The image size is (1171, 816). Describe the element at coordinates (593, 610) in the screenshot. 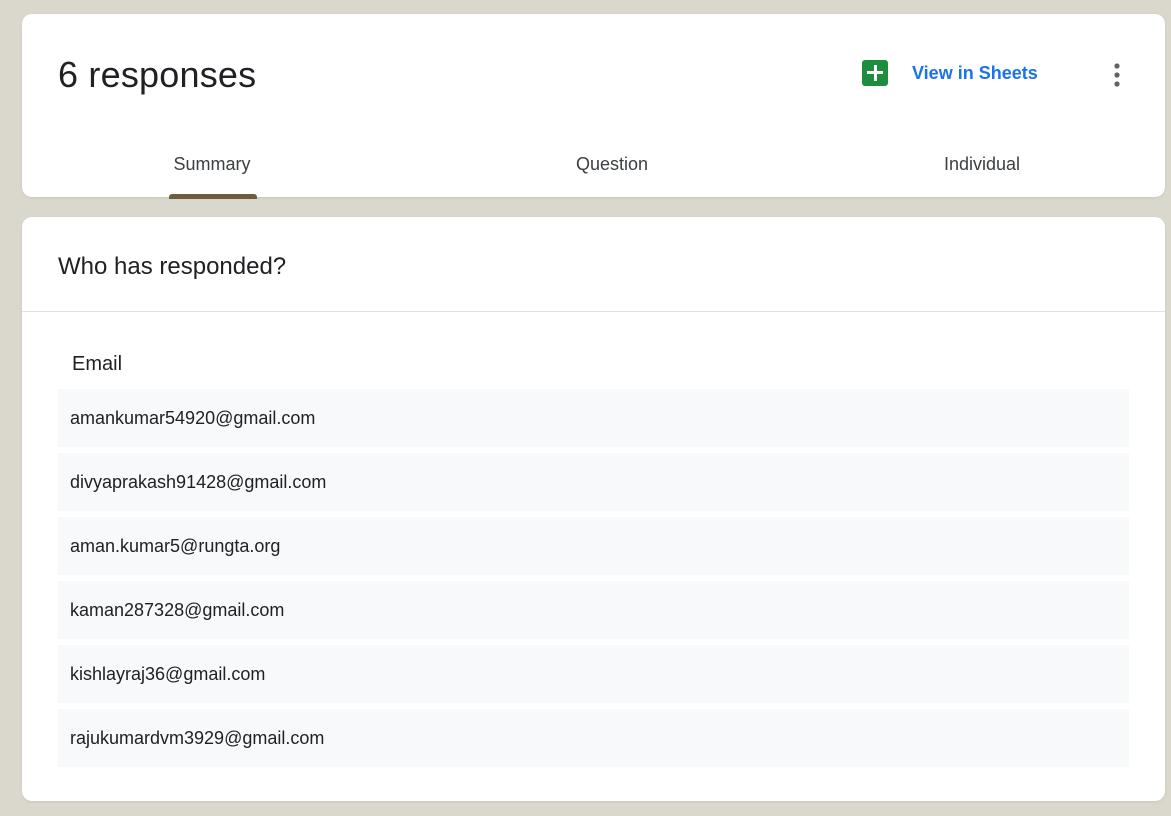

I see `email-row: kaman287328@gmail.com` at that location.